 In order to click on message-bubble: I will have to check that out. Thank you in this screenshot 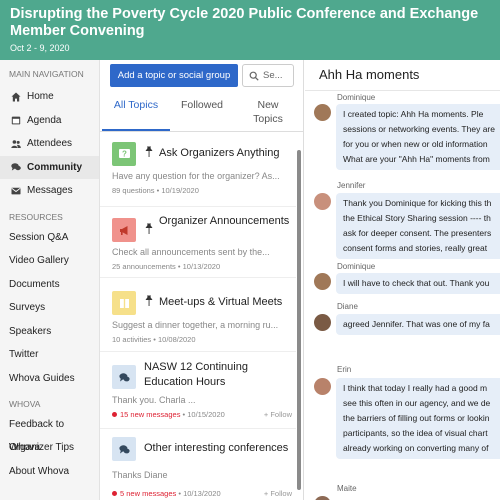, I will do `click(418, 283)`.